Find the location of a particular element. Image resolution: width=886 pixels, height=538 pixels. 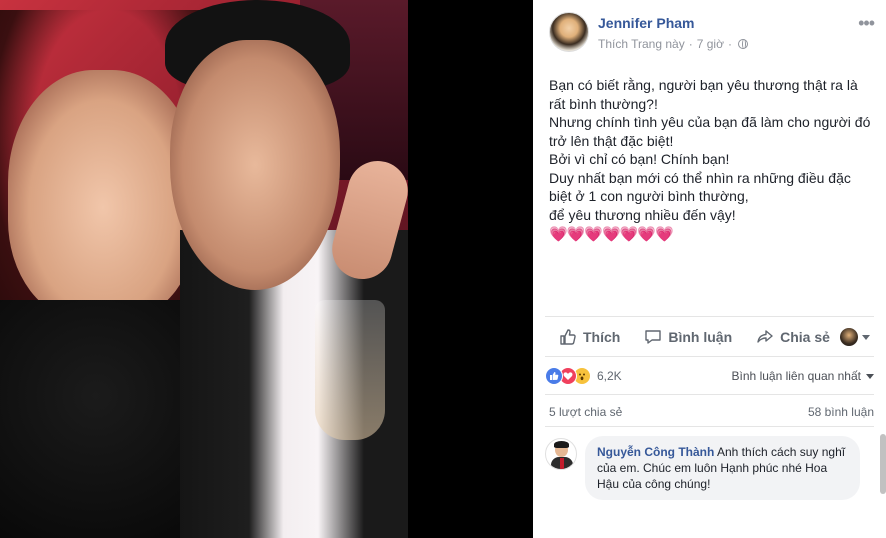

heart-emojis: 💗💗💗💗💗💗💗 is located at coordinates (611, 234).